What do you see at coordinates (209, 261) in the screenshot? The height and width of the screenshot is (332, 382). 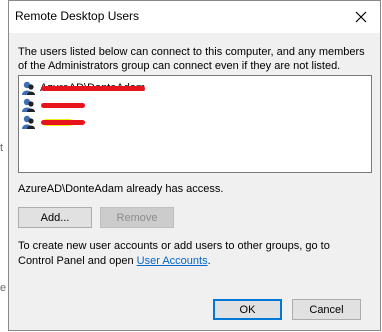 I see `help-text-suffix: .` at bounding box center [209, 261].